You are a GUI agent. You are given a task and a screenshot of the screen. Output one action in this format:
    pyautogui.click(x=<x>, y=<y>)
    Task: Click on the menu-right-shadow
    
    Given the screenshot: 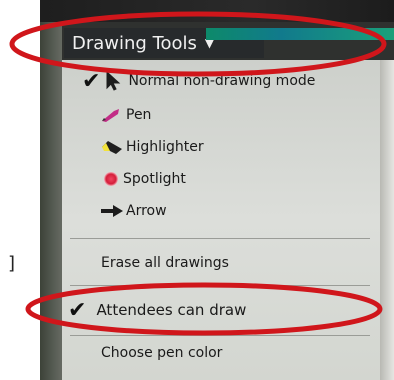 What is the action you would take?
    pyautogui.click(x=387, y=220)
    